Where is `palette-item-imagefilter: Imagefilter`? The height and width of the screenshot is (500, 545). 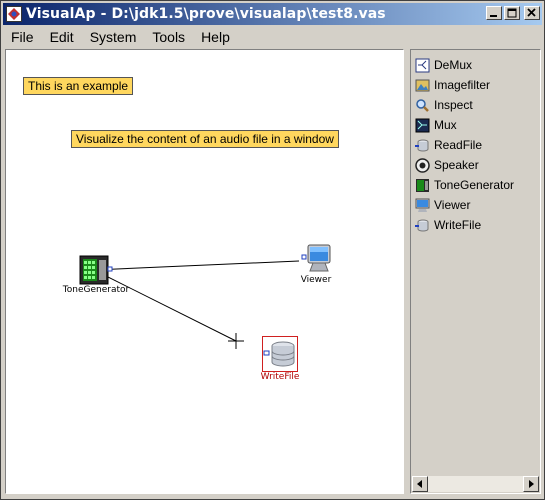 palette-item-imagefilter: Imagefilter is located at coordinates (452, 85).